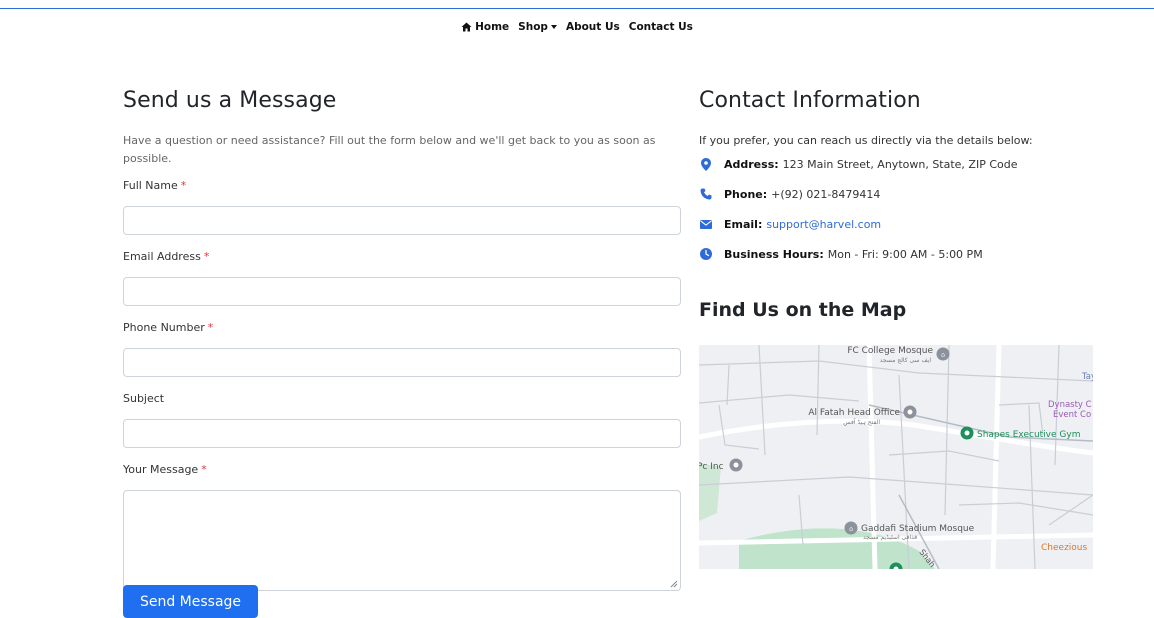 This screenshot has height=618, width=1154. What do you see at coordinates (1064, 548) in the screenshot?
I see `place-label: Cheezious` at bounding box center [1064, 548].